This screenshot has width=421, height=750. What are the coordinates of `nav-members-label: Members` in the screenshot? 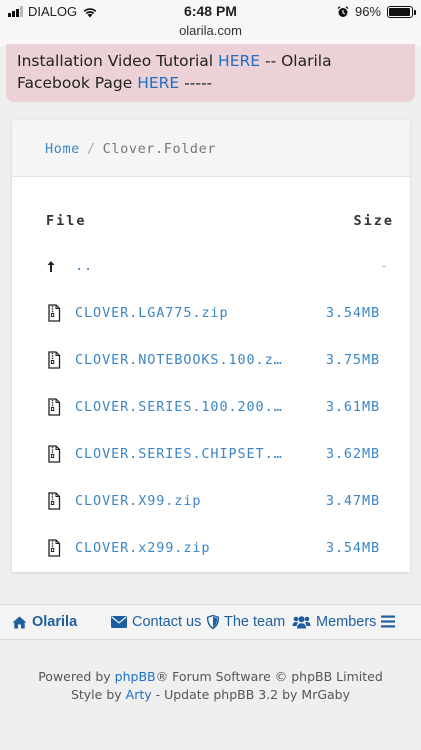 It's located at (346, 622).